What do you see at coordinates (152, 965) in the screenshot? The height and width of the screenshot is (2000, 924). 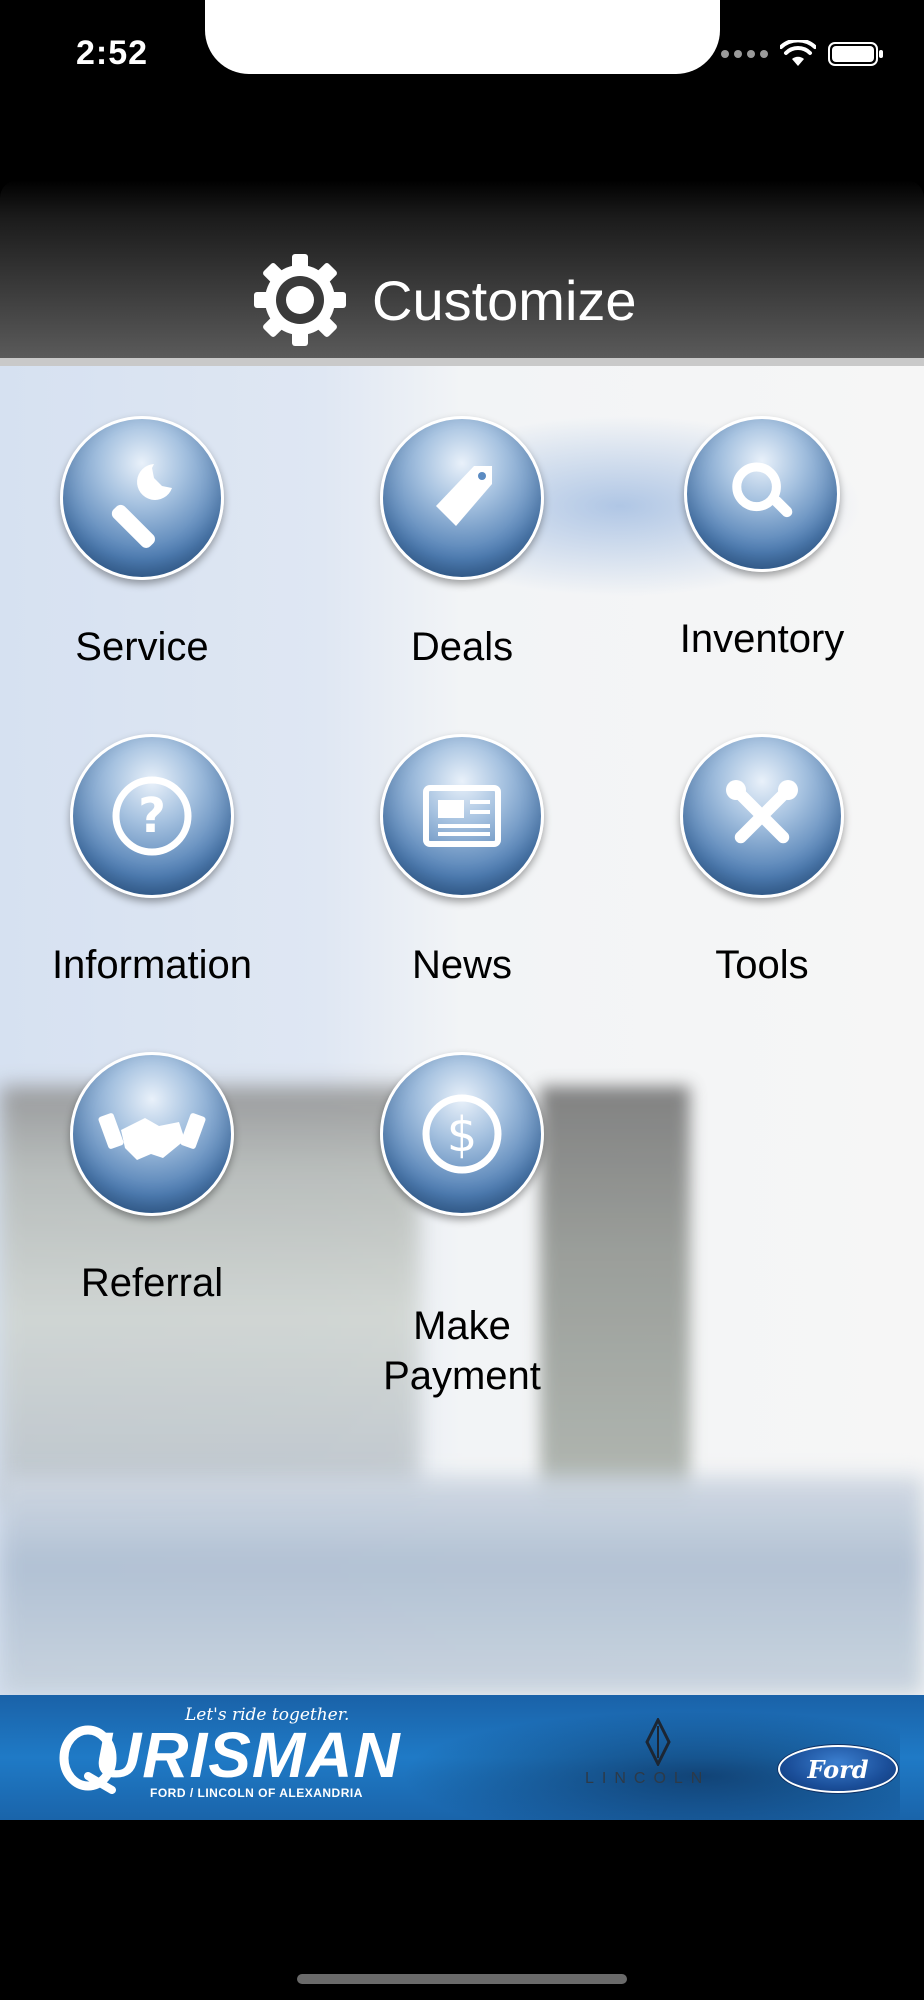 I see `tile-label: Information` at bounding box center [152, 965].